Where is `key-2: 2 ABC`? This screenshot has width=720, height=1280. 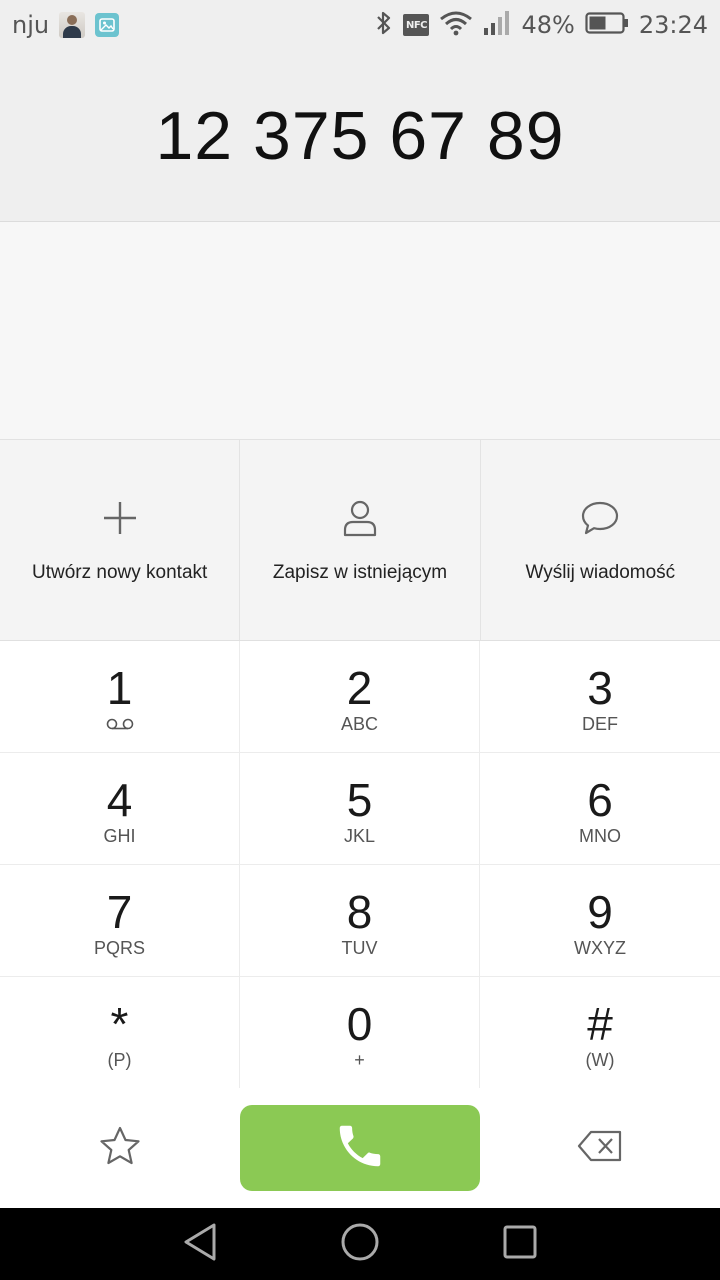 key-2: 2 ABC is located at coordinates (360, 697).